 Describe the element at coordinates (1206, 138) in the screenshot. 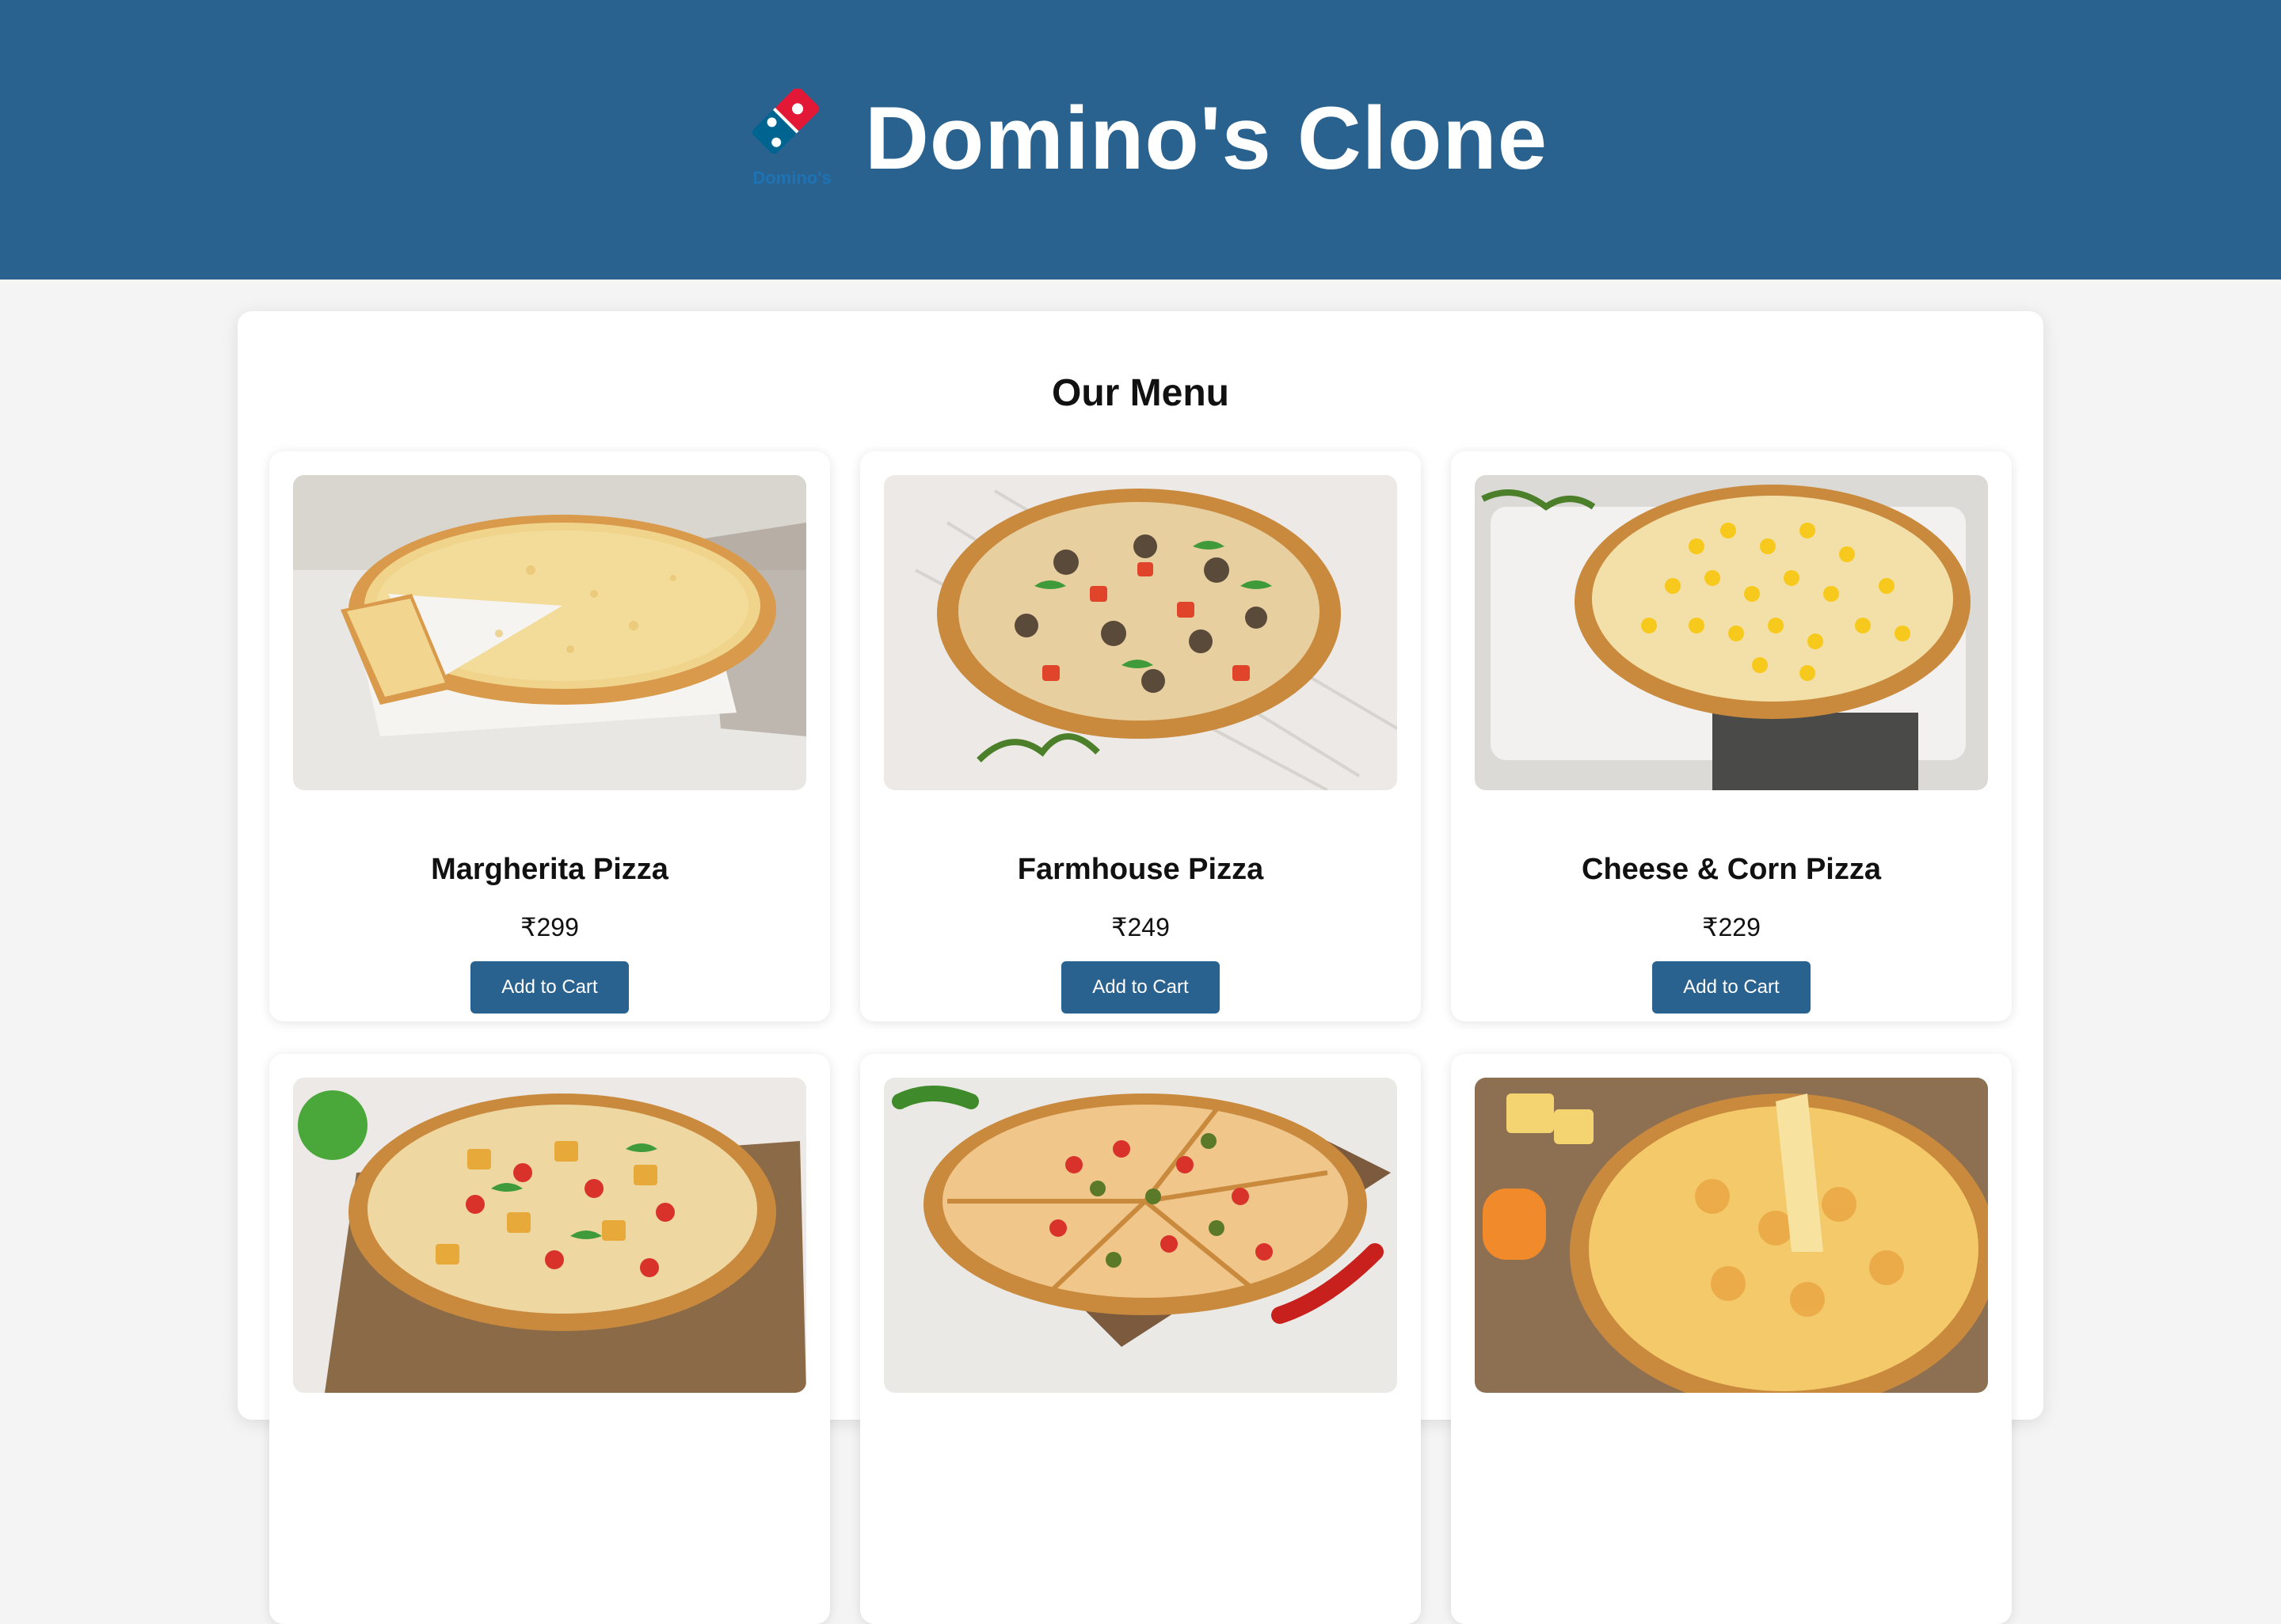

I see `site-title: Domino's Clone` at that location.